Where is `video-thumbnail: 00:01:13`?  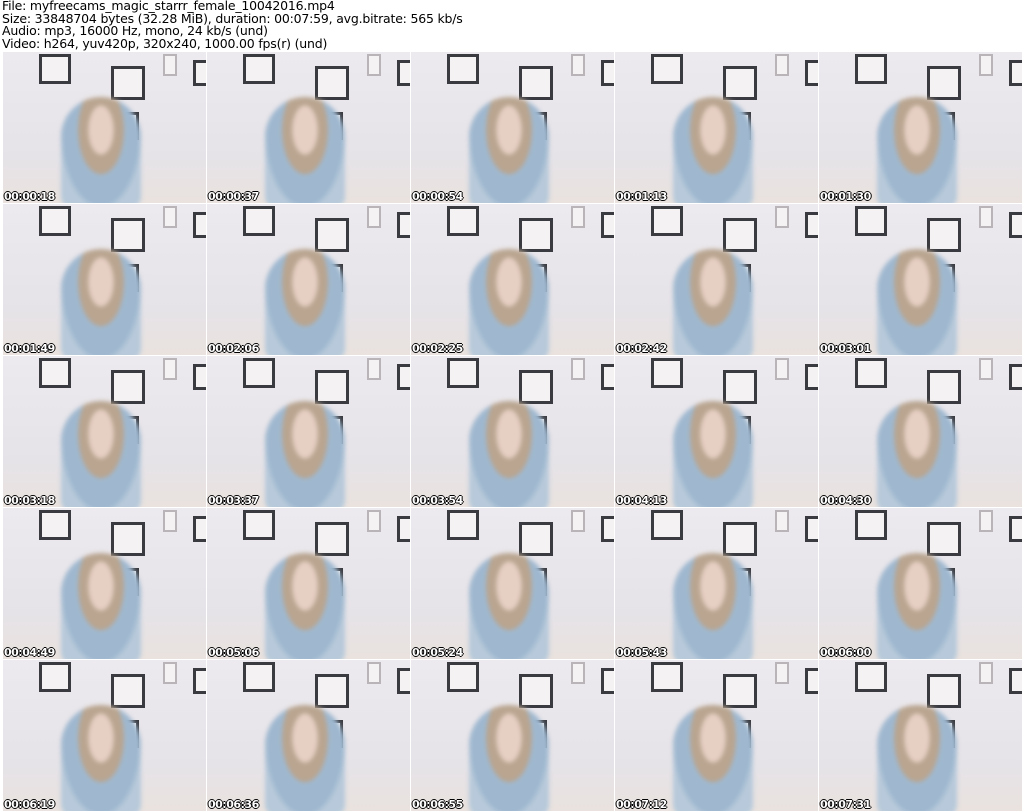
video-thumbnail: 00:01:13 is located at coordinates (716, 127).